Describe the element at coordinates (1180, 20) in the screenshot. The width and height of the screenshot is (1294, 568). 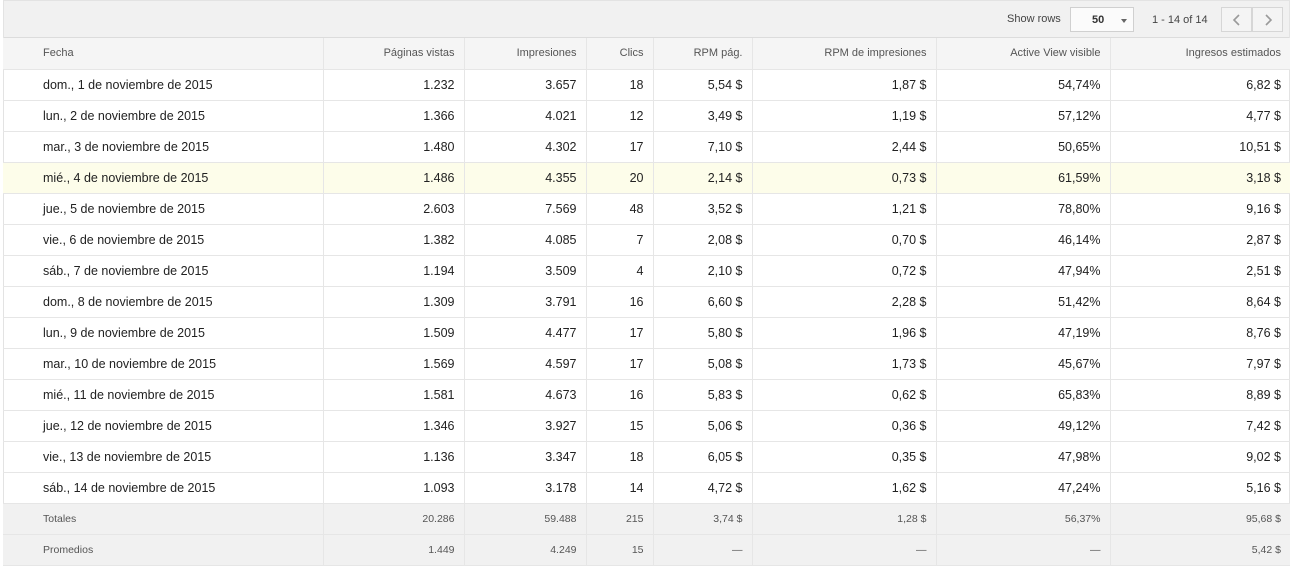
I see `pagination-info: 1 - 14 of 14` at that location.